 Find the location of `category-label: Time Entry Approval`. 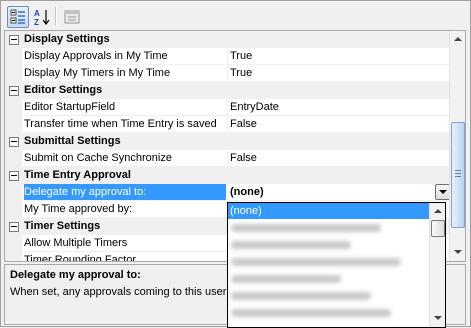

category-label: Time Entry Approval is located at coordinates (77, 175).